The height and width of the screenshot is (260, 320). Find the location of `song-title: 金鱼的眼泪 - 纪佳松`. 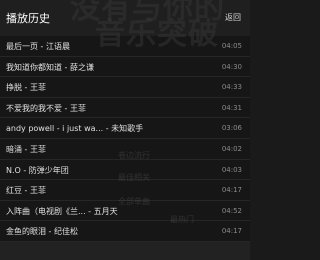

song-title: 金鱼的眼泪 - 纪佳松 is located at coordinates (42, 232).